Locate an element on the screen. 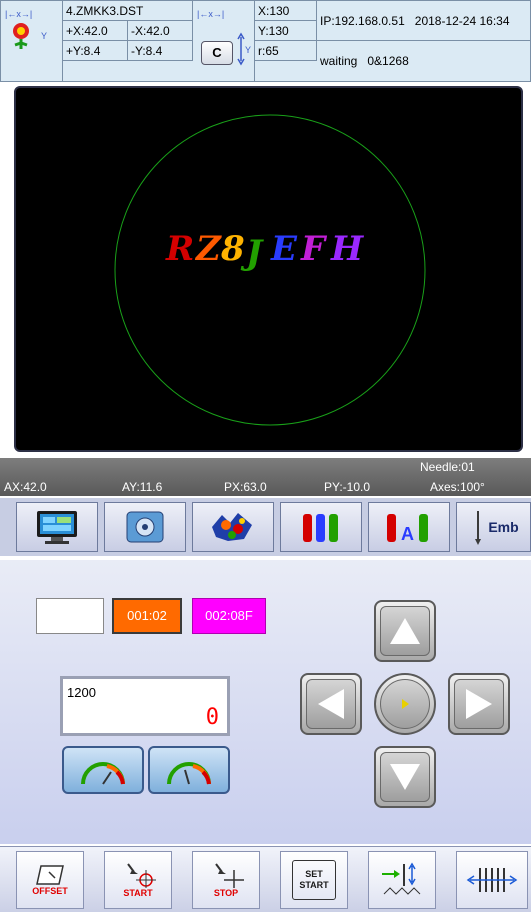  speed-display: 1200 0 is located at coordinates (145, 706).